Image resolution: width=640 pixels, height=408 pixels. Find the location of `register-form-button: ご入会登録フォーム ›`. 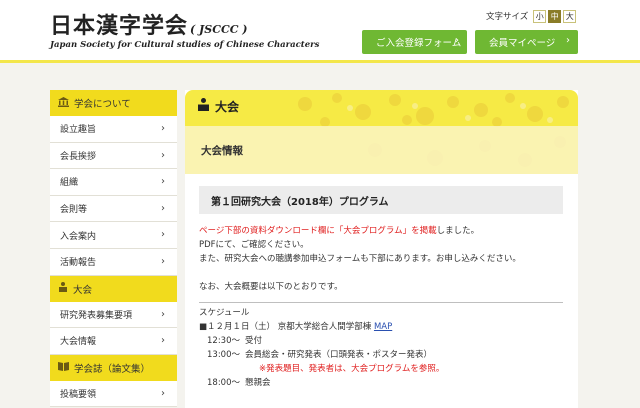

register-form-button: ご入会登録フォーム › is located at coordinates (414, 42).